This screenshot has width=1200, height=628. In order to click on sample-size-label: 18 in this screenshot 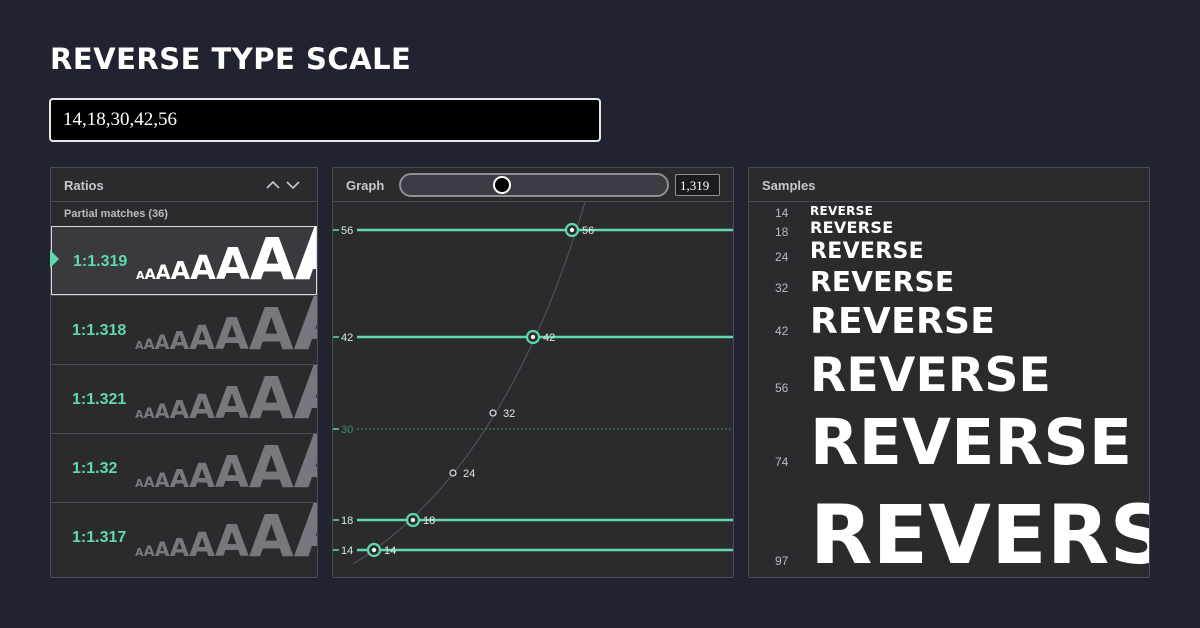, I will do `click(782, 232)`.